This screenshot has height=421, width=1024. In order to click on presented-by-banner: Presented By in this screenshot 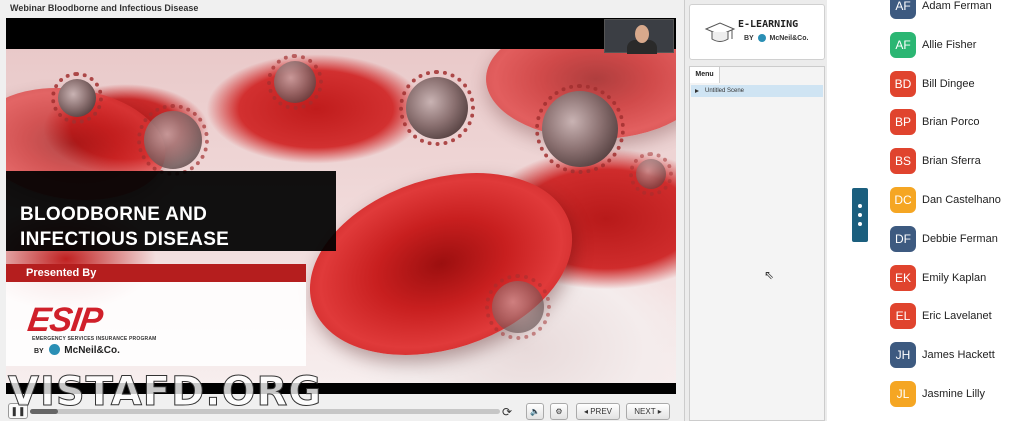, I will do `click(156, 273)`.